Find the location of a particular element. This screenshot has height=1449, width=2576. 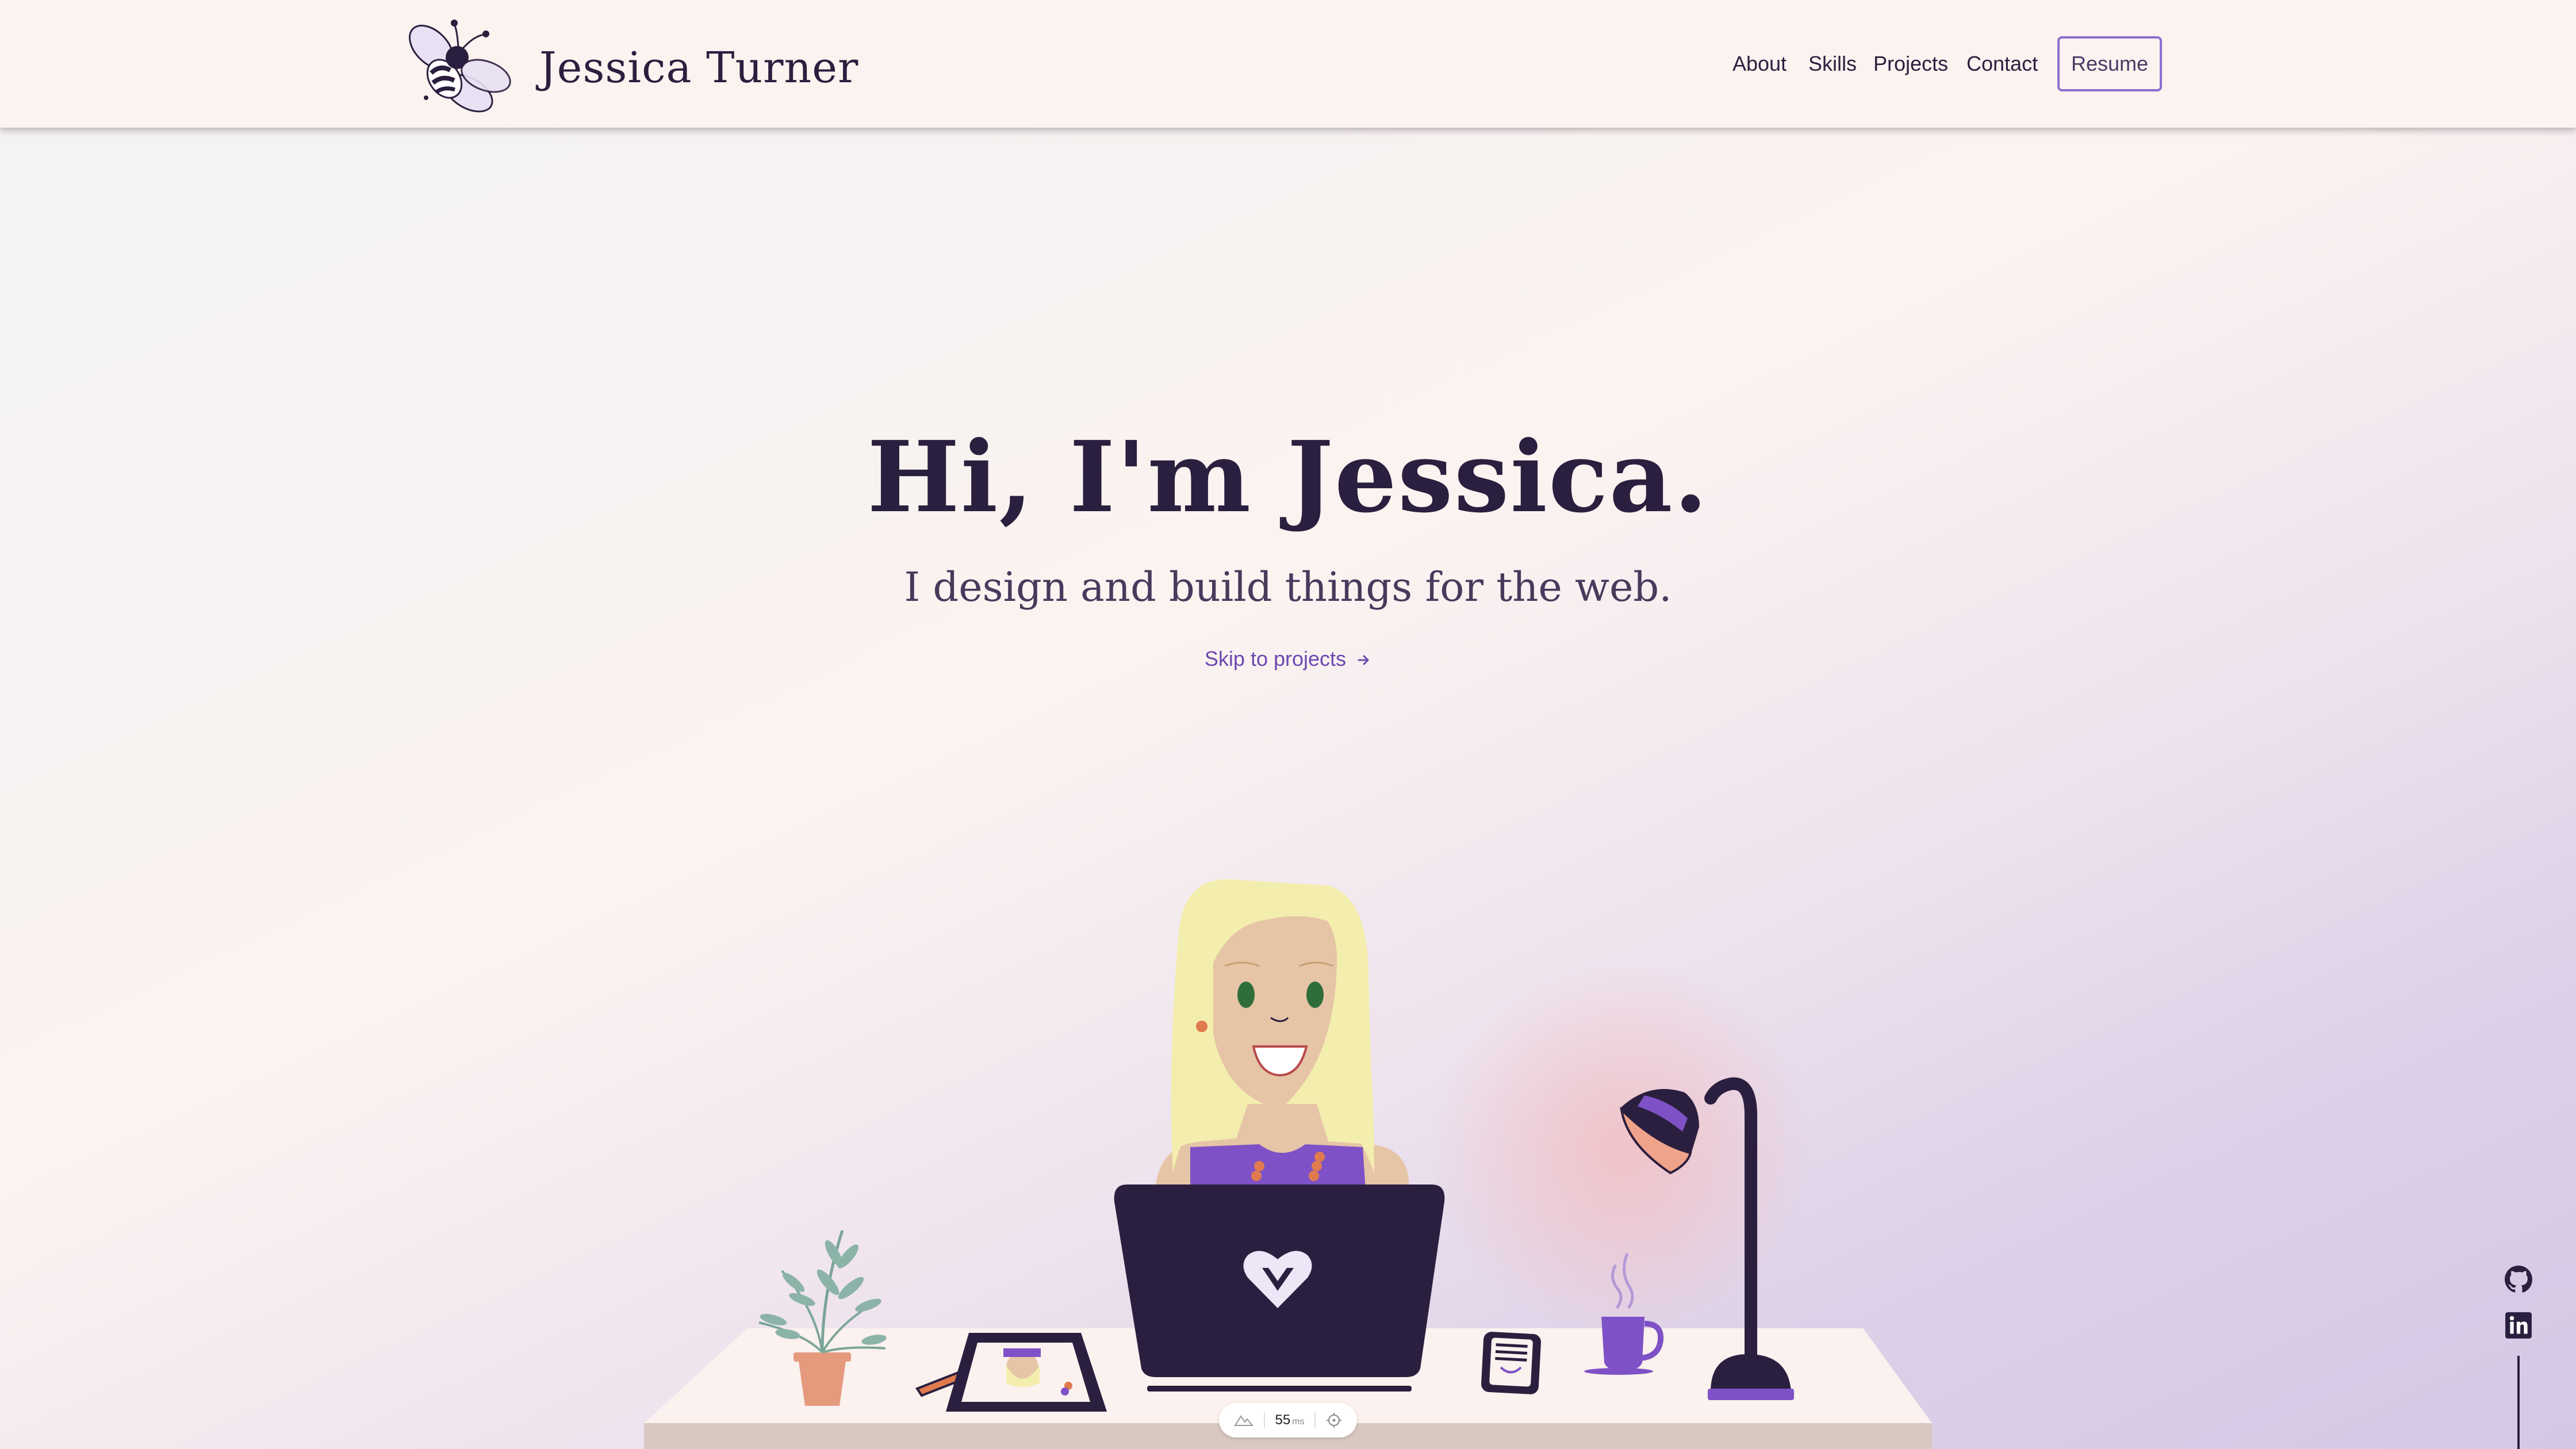

github-icon is located at coordinates (2518, 1279).